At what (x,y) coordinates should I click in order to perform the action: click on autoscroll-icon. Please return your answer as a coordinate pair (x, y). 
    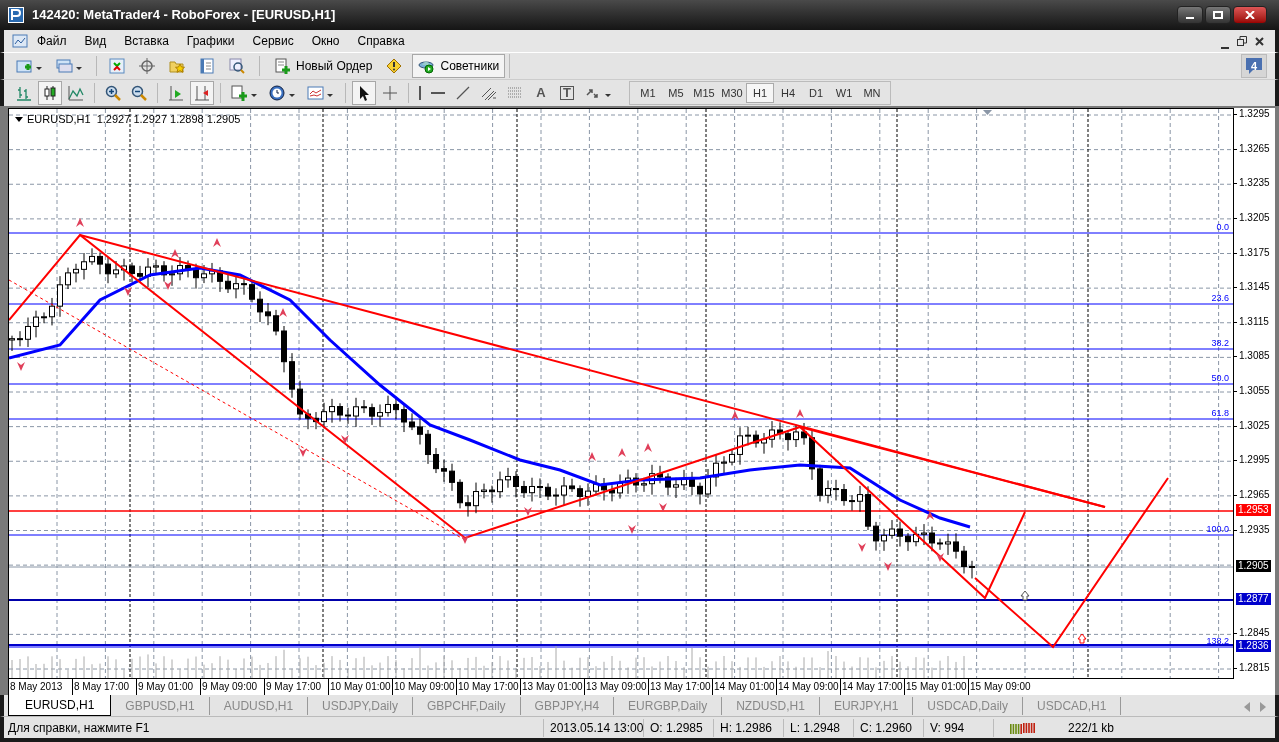
    Looking at the image, I should click on (202, 93).